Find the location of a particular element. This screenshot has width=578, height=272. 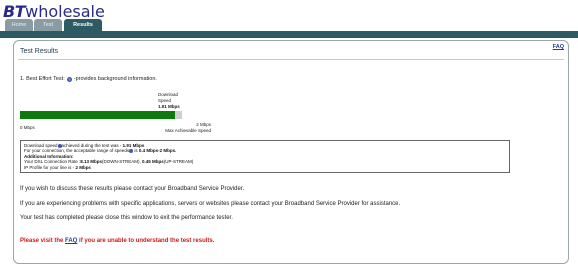

speed-bar-fill is located at coordinates (97, 115).